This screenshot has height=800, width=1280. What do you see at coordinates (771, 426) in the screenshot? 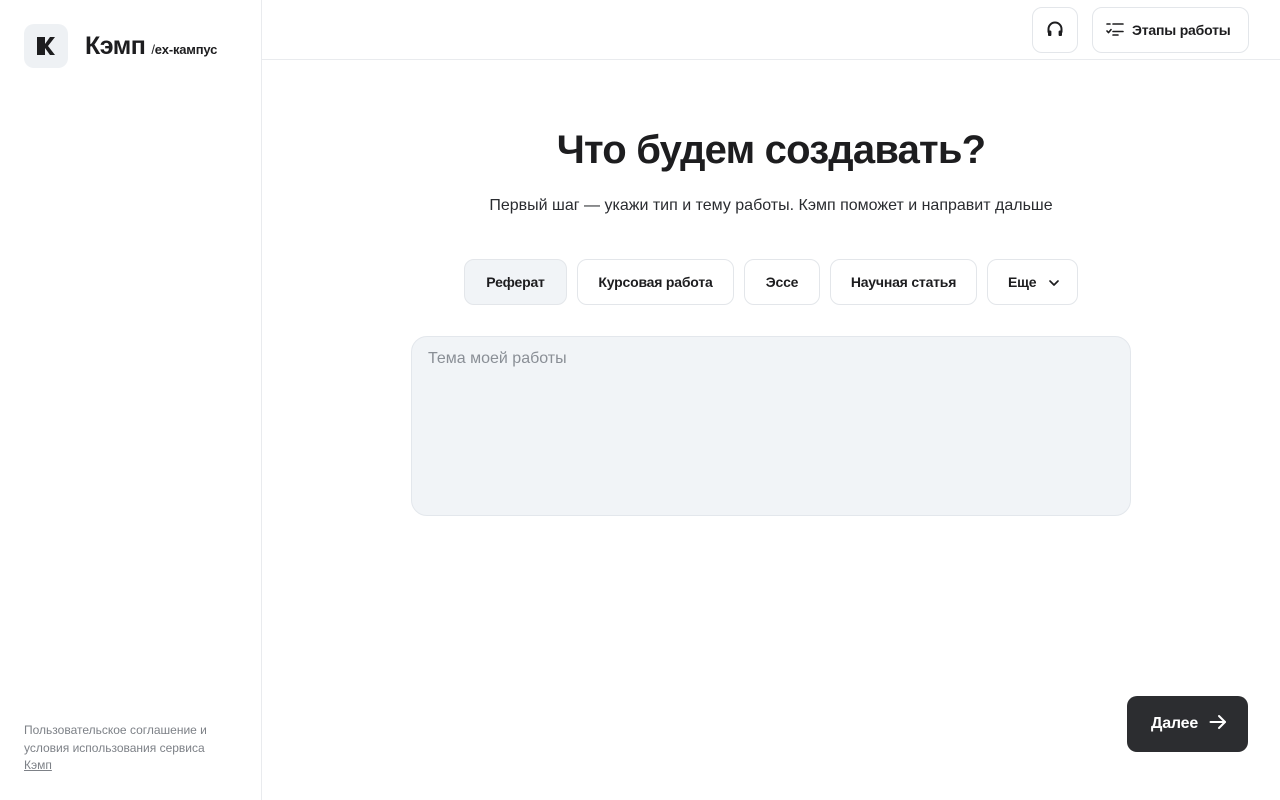
I see `topic-input` at bounding box center [771, 426].